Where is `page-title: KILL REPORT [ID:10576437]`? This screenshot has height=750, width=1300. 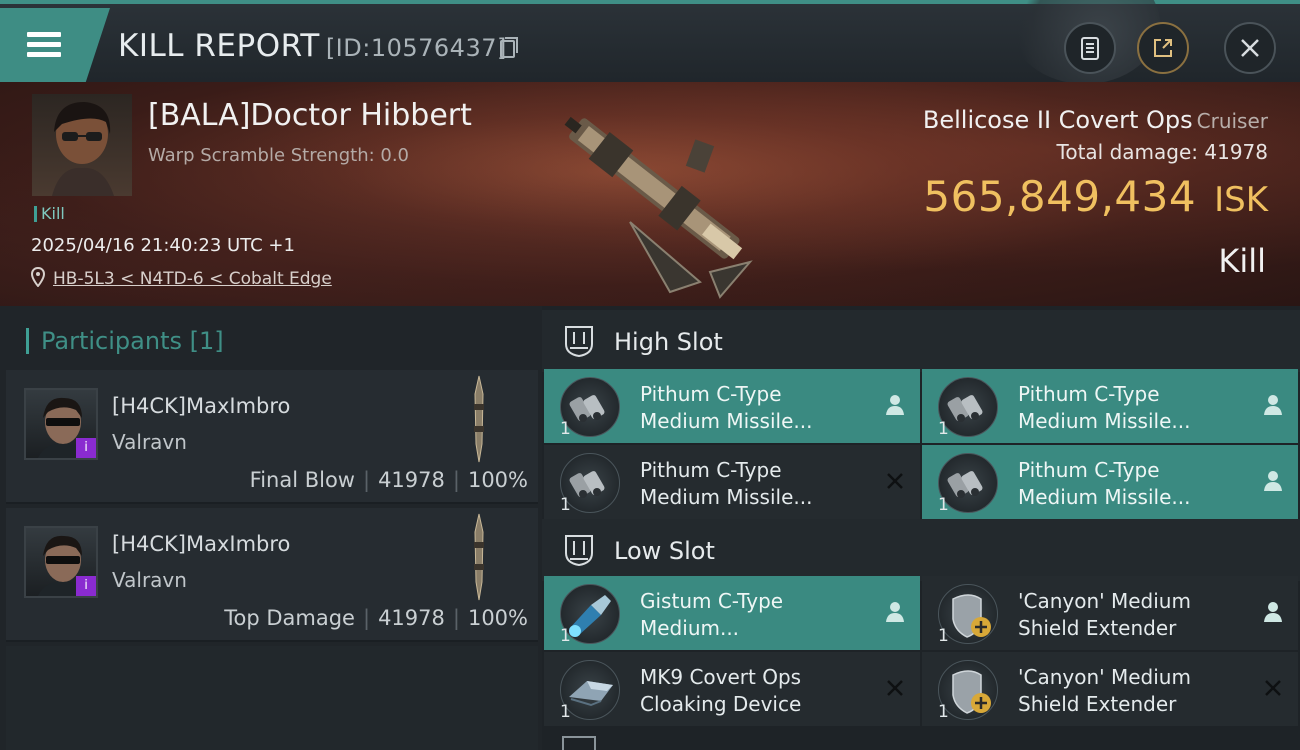
page-title: KILL REPORT [ID:10576437] is located at coordinates (312, 46).